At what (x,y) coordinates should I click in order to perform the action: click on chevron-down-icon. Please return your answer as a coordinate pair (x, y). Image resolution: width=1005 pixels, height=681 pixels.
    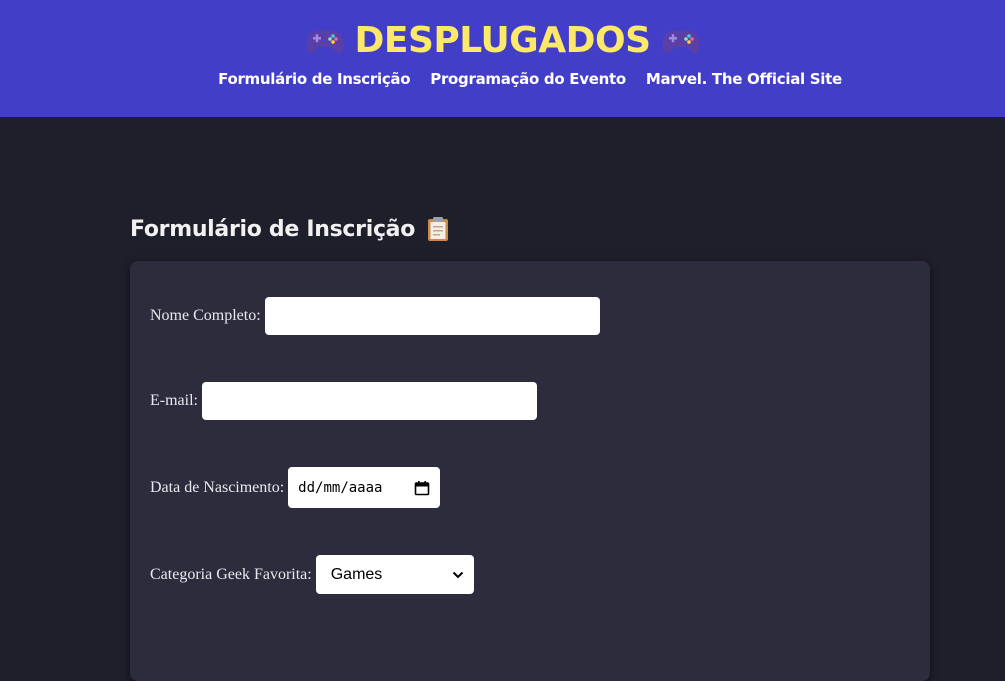
    Looking at the image, I should click on (457, 574).